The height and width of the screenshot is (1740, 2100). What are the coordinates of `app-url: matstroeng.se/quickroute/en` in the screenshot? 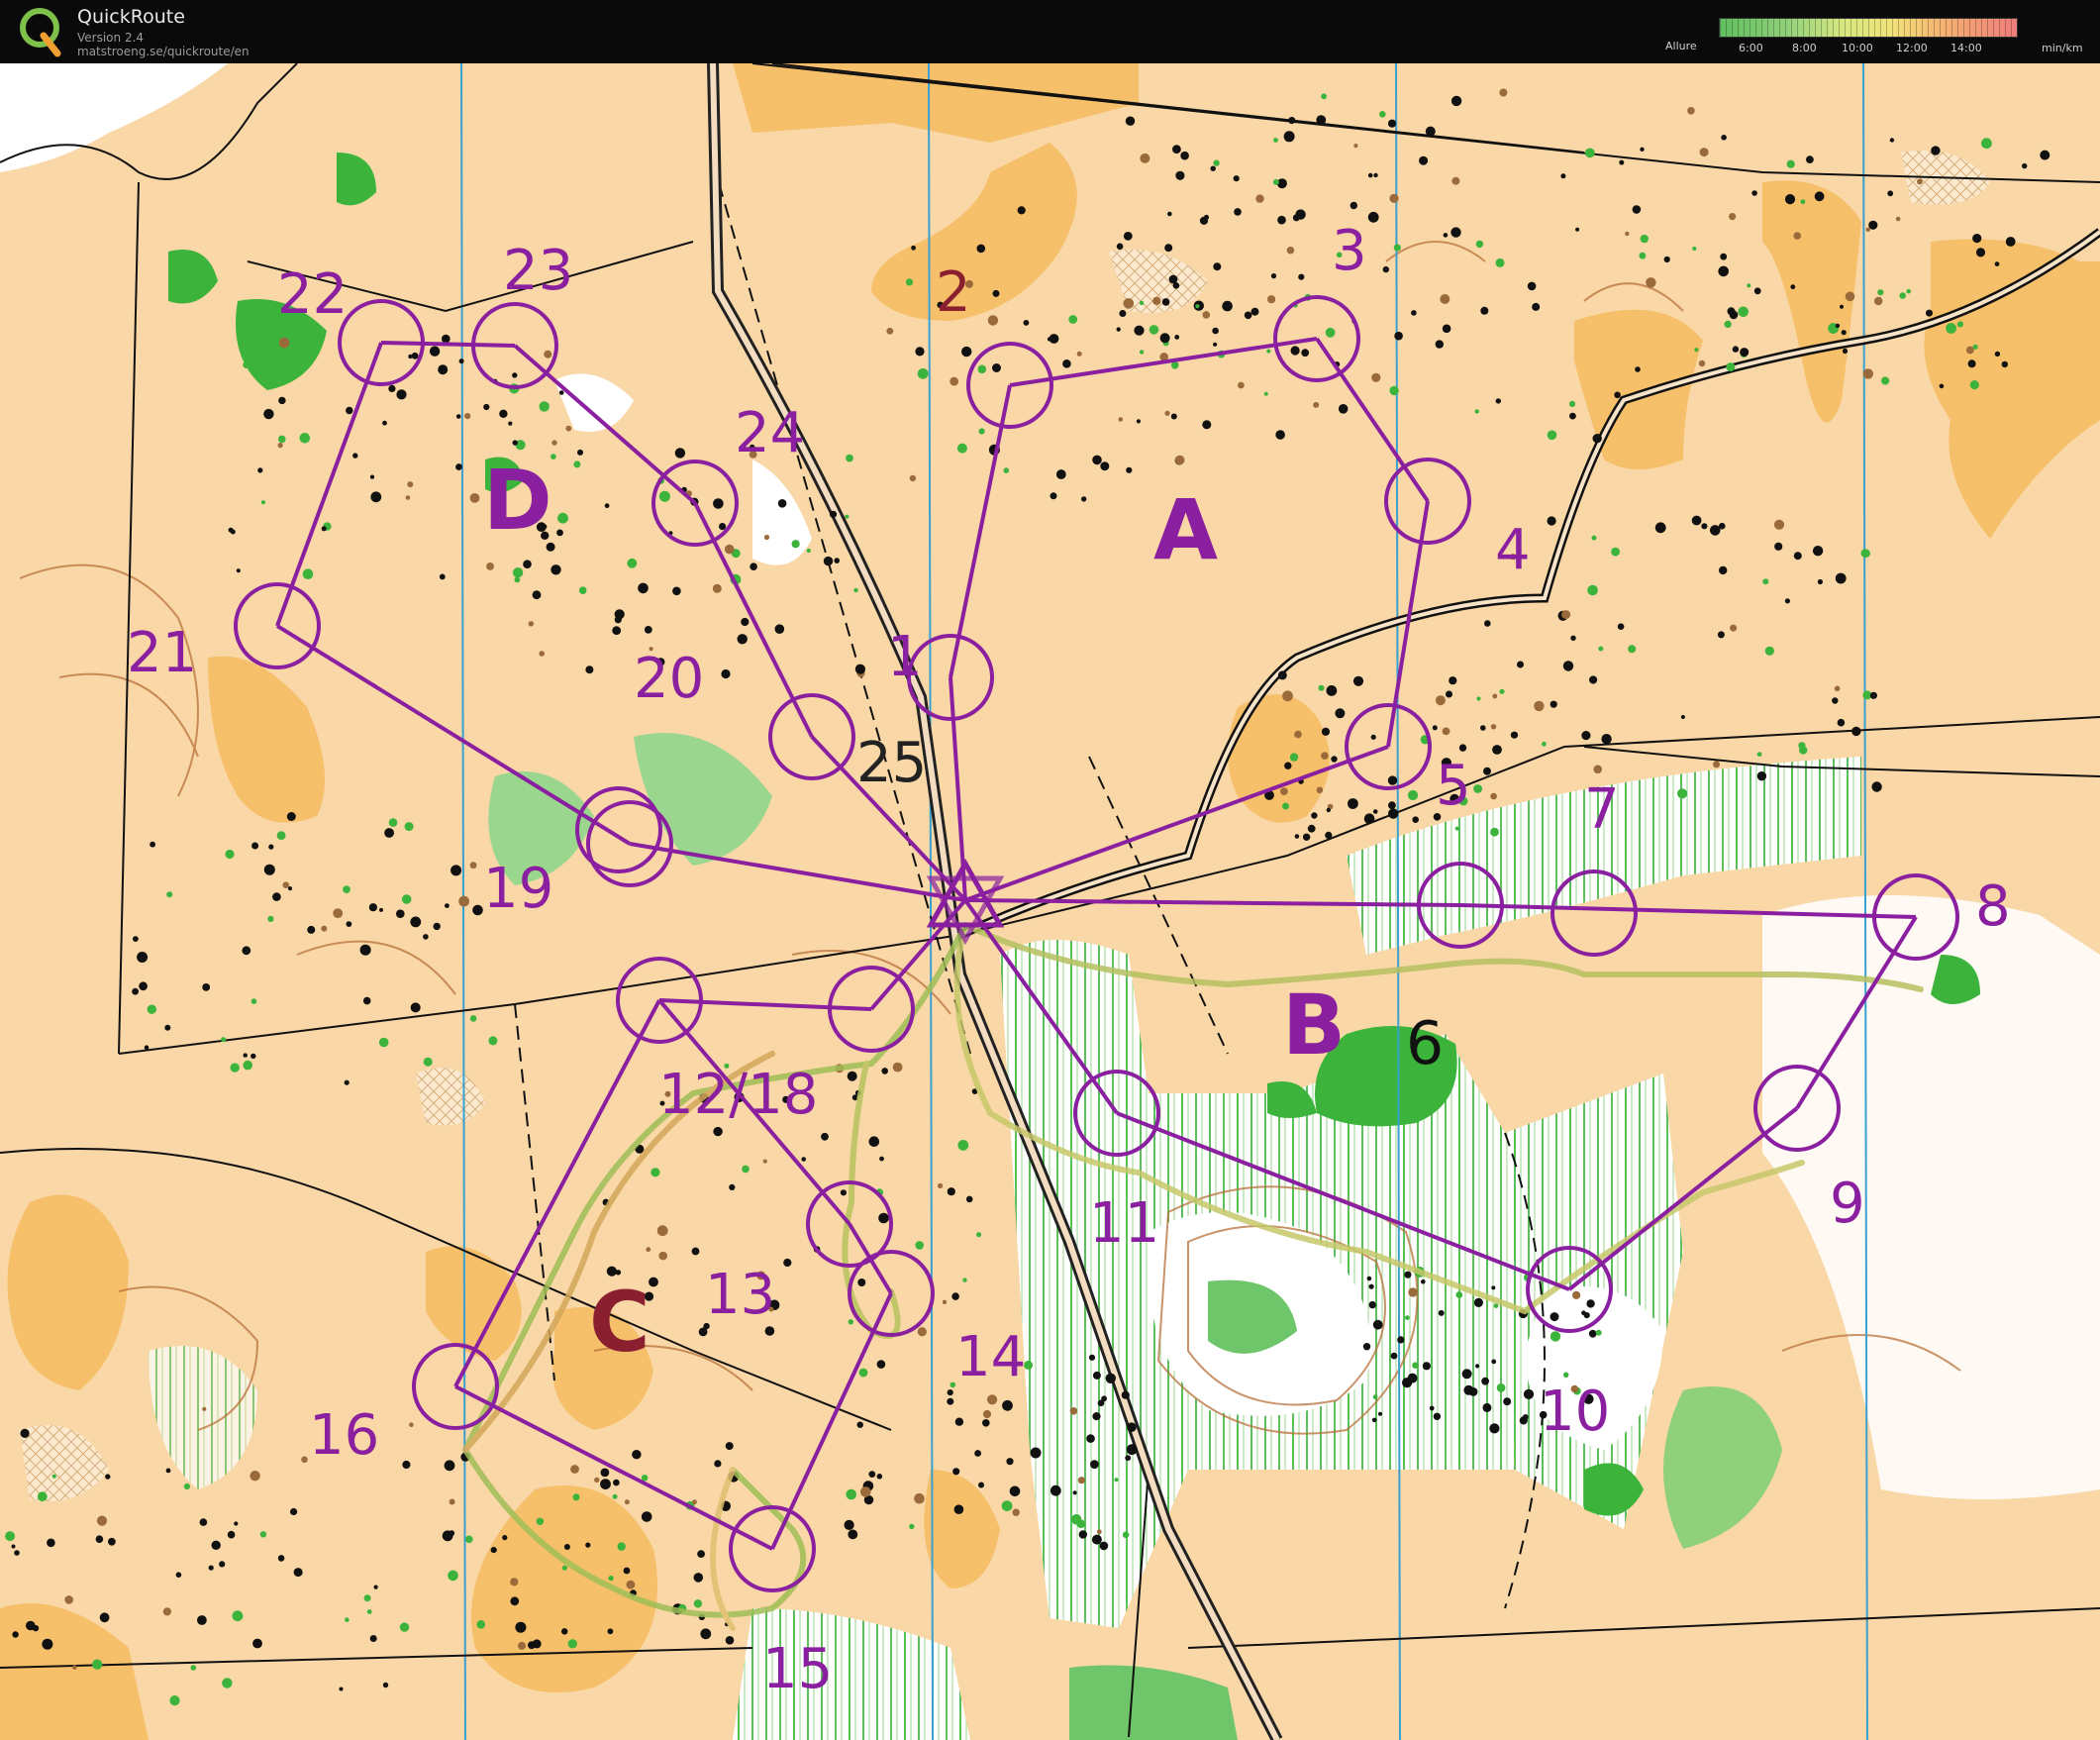 It's located at (163, 51).